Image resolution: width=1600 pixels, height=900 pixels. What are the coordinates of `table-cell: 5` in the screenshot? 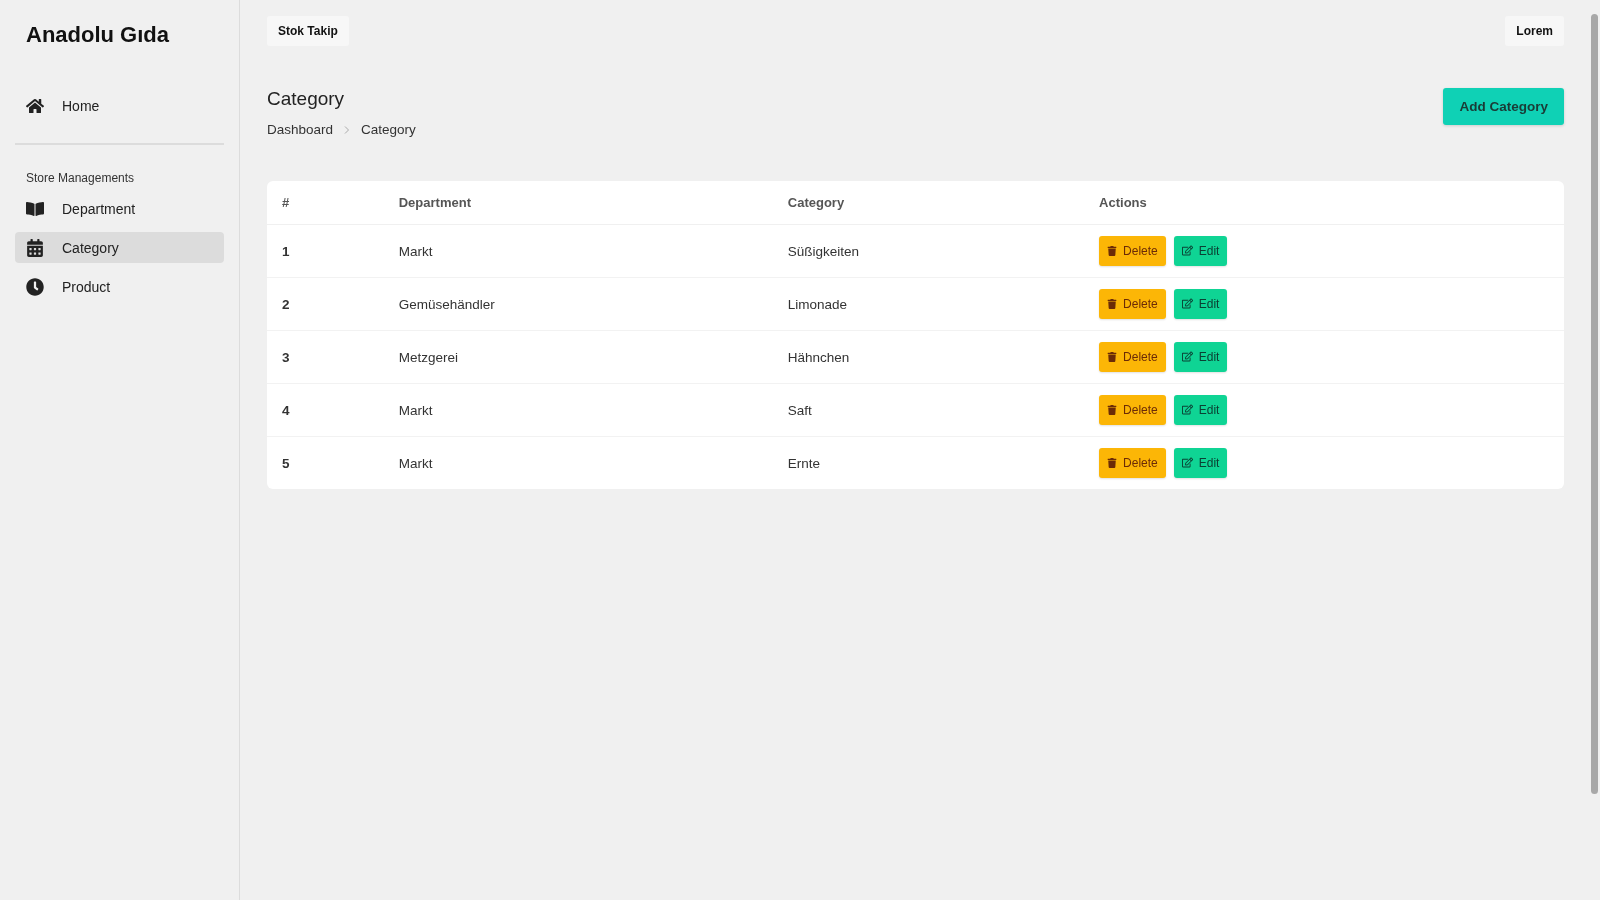 It's located at (325, 462).